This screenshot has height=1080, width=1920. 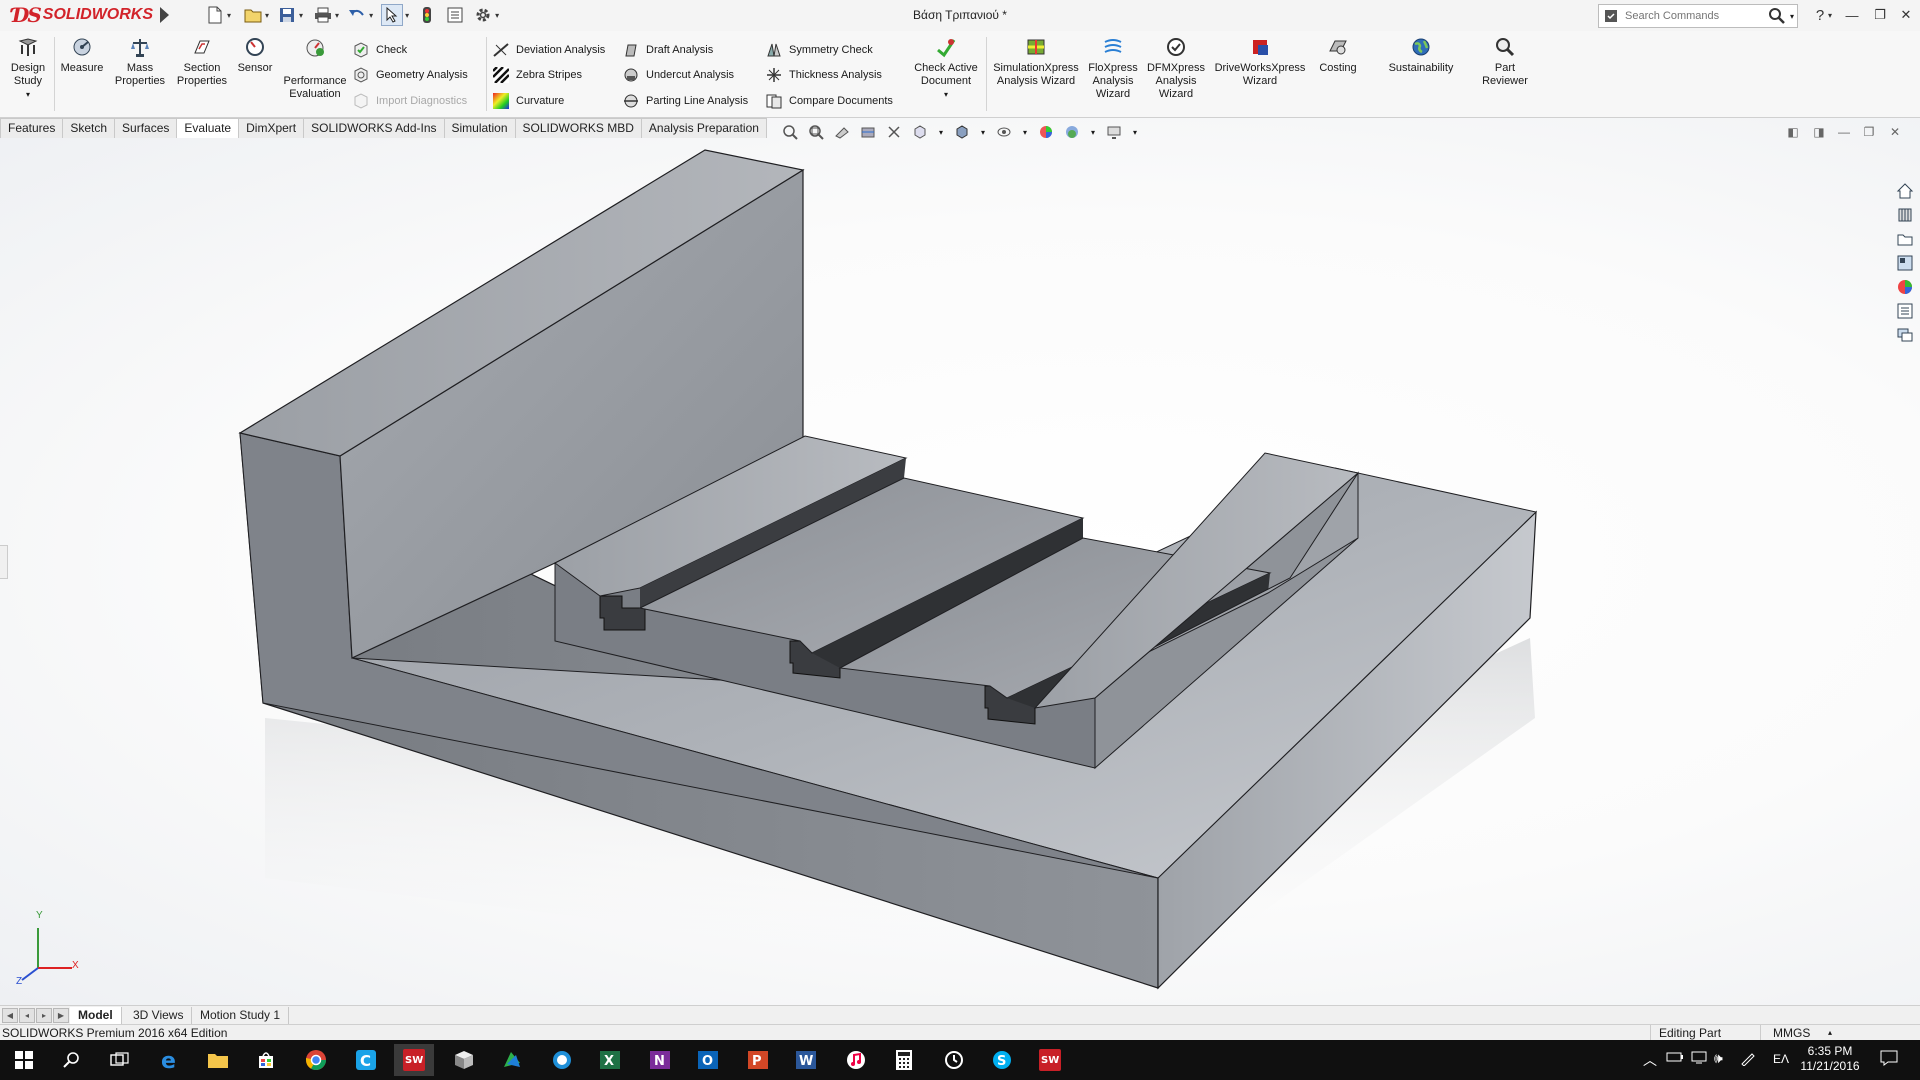 I want to click on select-cursor-icon, so click(x=392, y=15).